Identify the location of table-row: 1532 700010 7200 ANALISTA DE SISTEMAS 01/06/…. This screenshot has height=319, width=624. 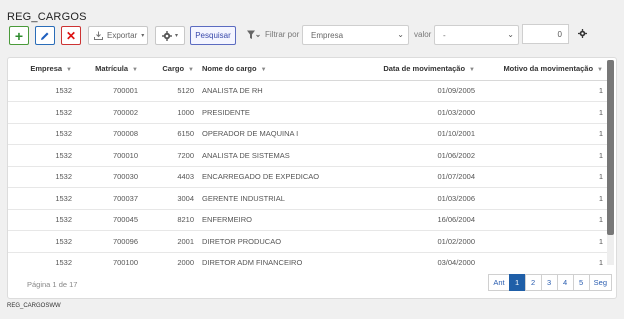
(307, 155).